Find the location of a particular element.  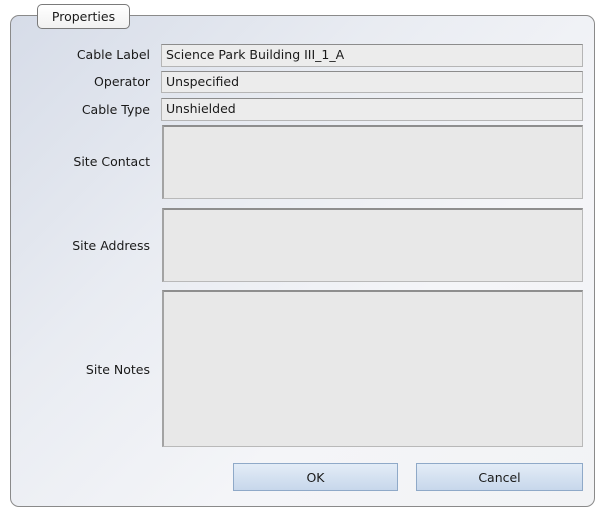

cable-label-label: Cable Label is located at coordinates (113, 54).